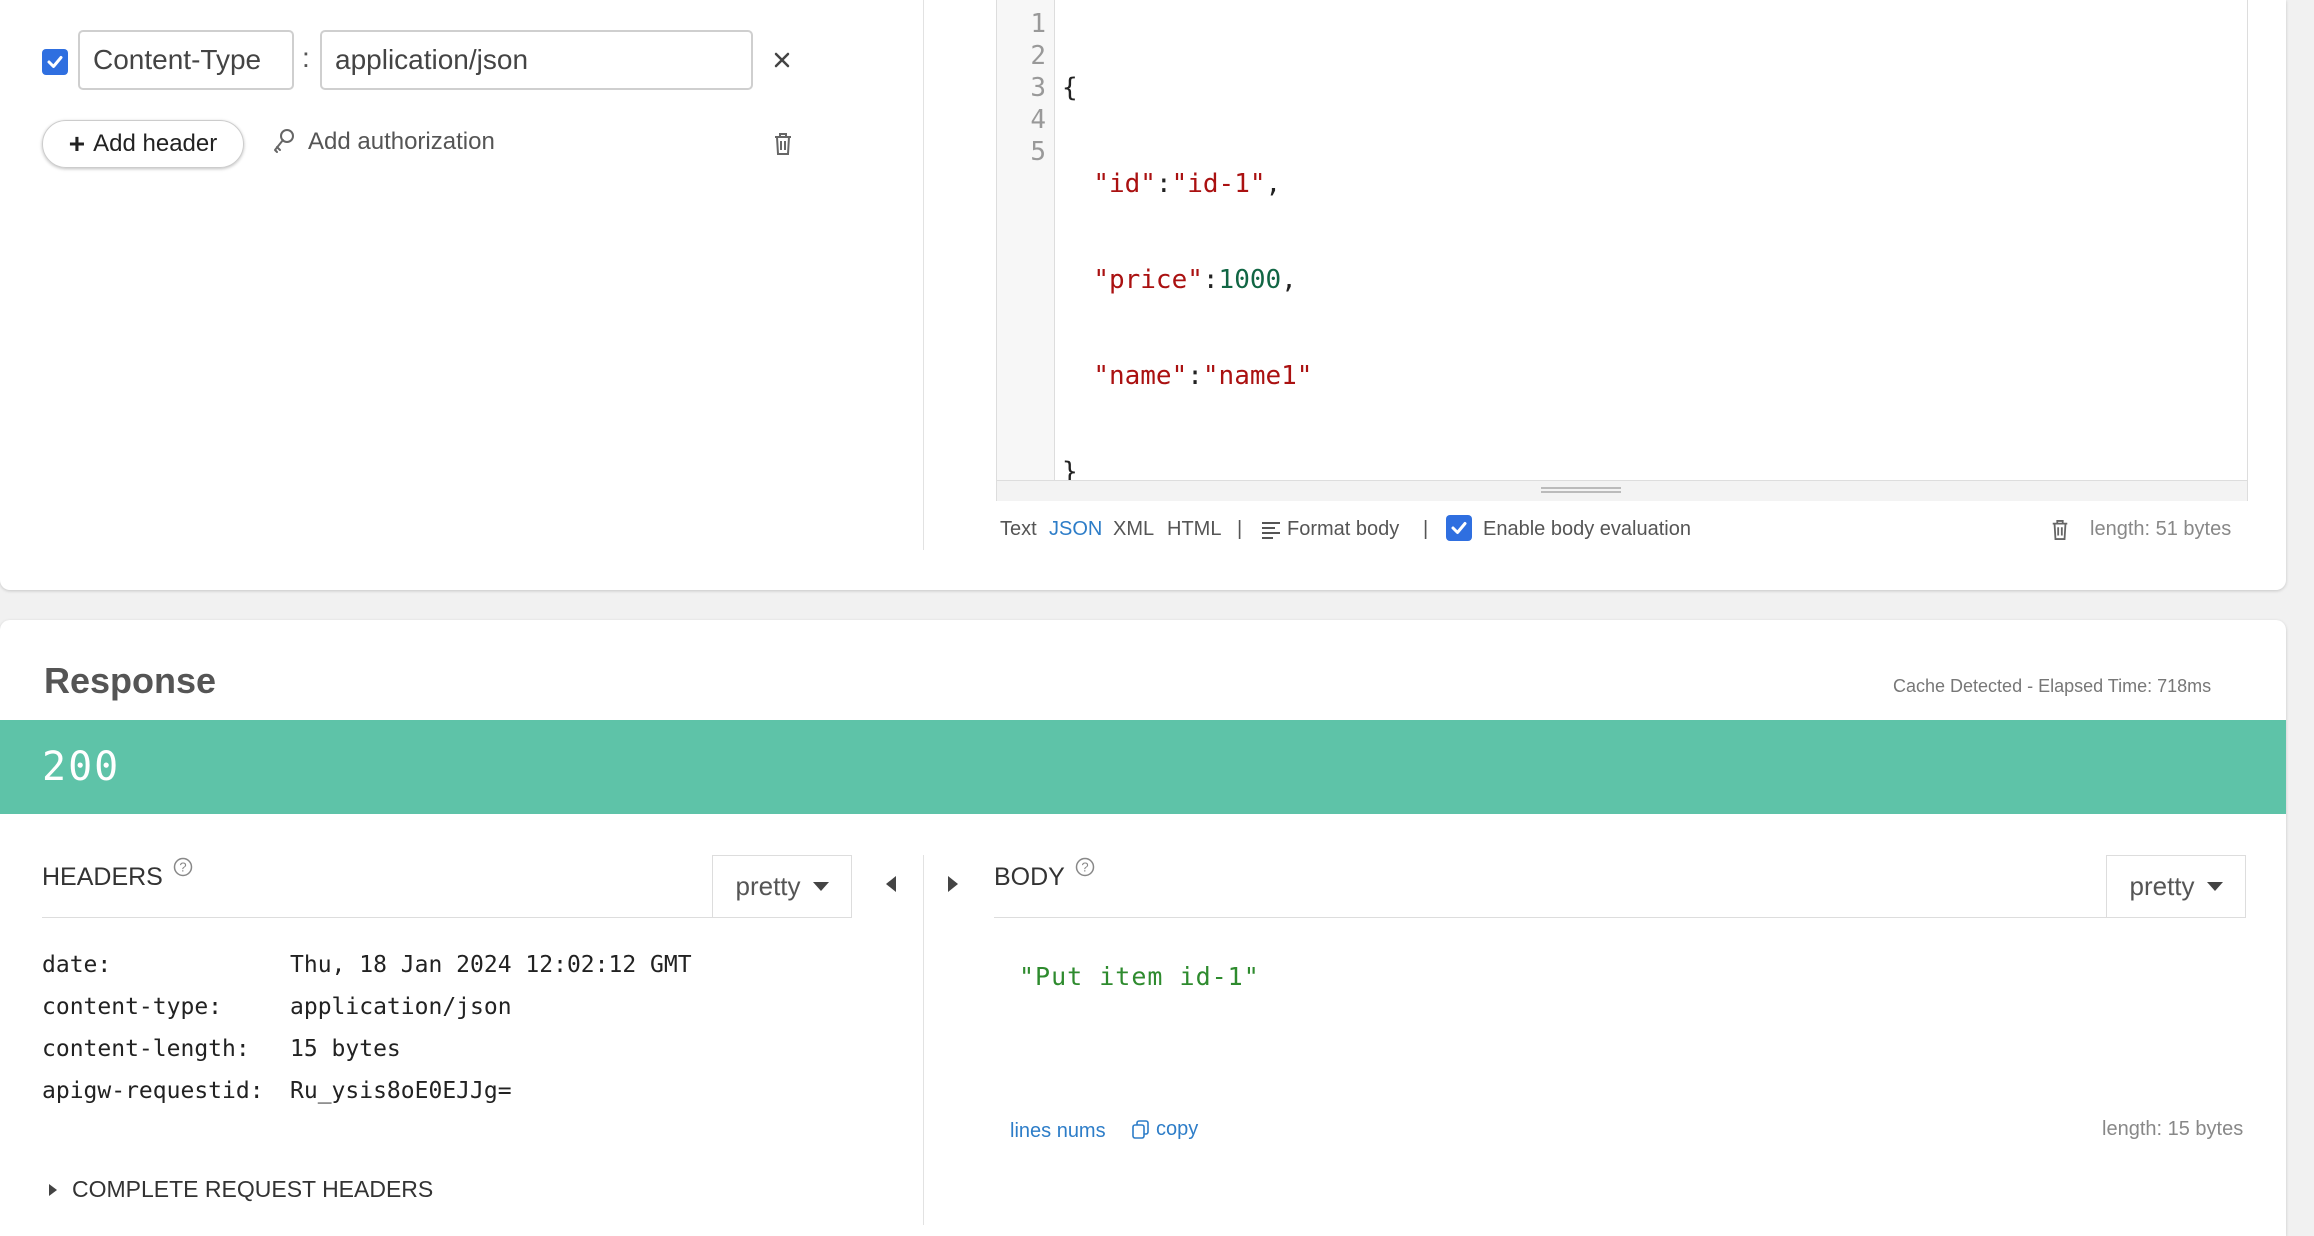 The width and height of the screenshot is (2314, 1236). Describe the element at coordinates (401, 1091) in the screenshot. I see `response-header-value: Ru_ysis8oE0EJJg=` at that location.